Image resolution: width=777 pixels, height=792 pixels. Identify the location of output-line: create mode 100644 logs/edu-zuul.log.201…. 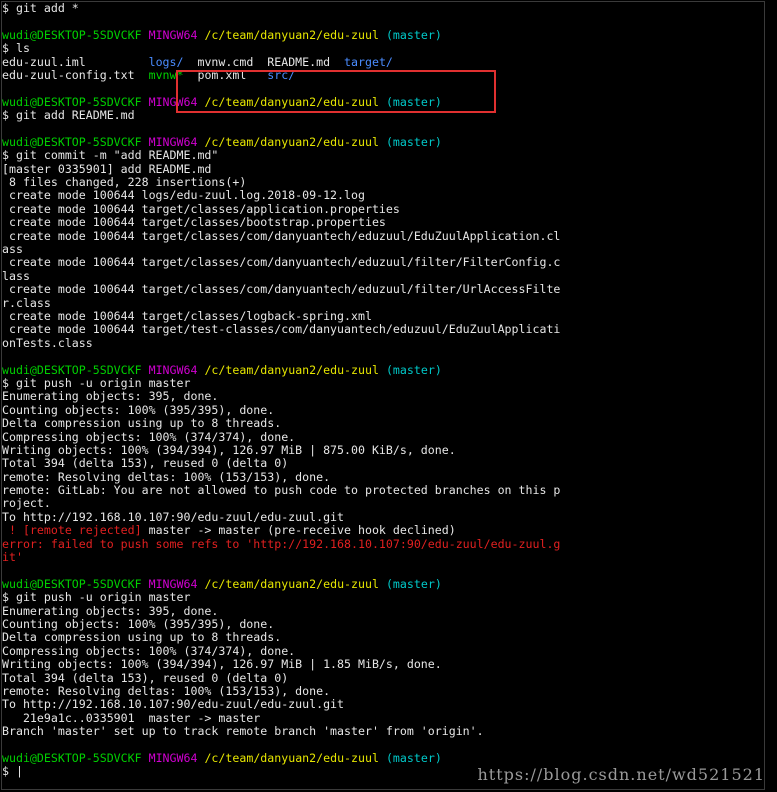
(383, 195).